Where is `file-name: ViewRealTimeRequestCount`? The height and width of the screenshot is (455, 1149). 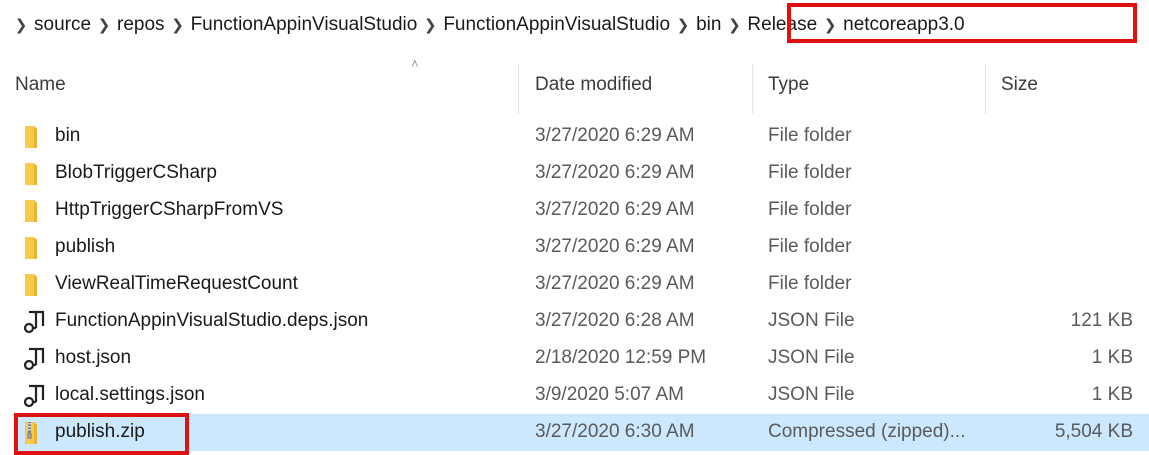
file-name: ViewRealTimeRequestCount is located at coordinates (176, 283).